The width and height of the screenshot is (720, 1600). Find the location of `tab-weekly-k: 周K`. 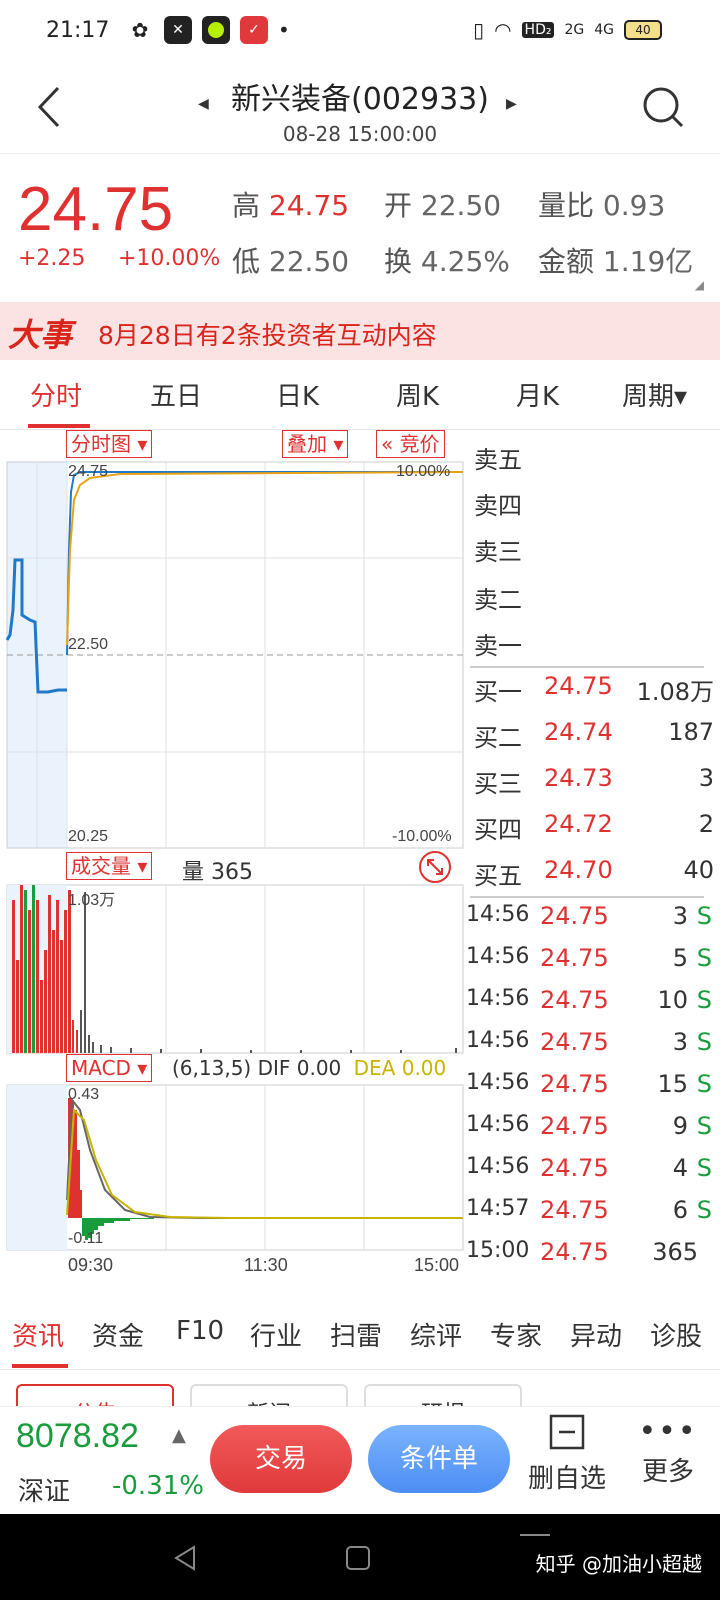

tab-weekly-k: 周K is located at coordinates (417, 394).